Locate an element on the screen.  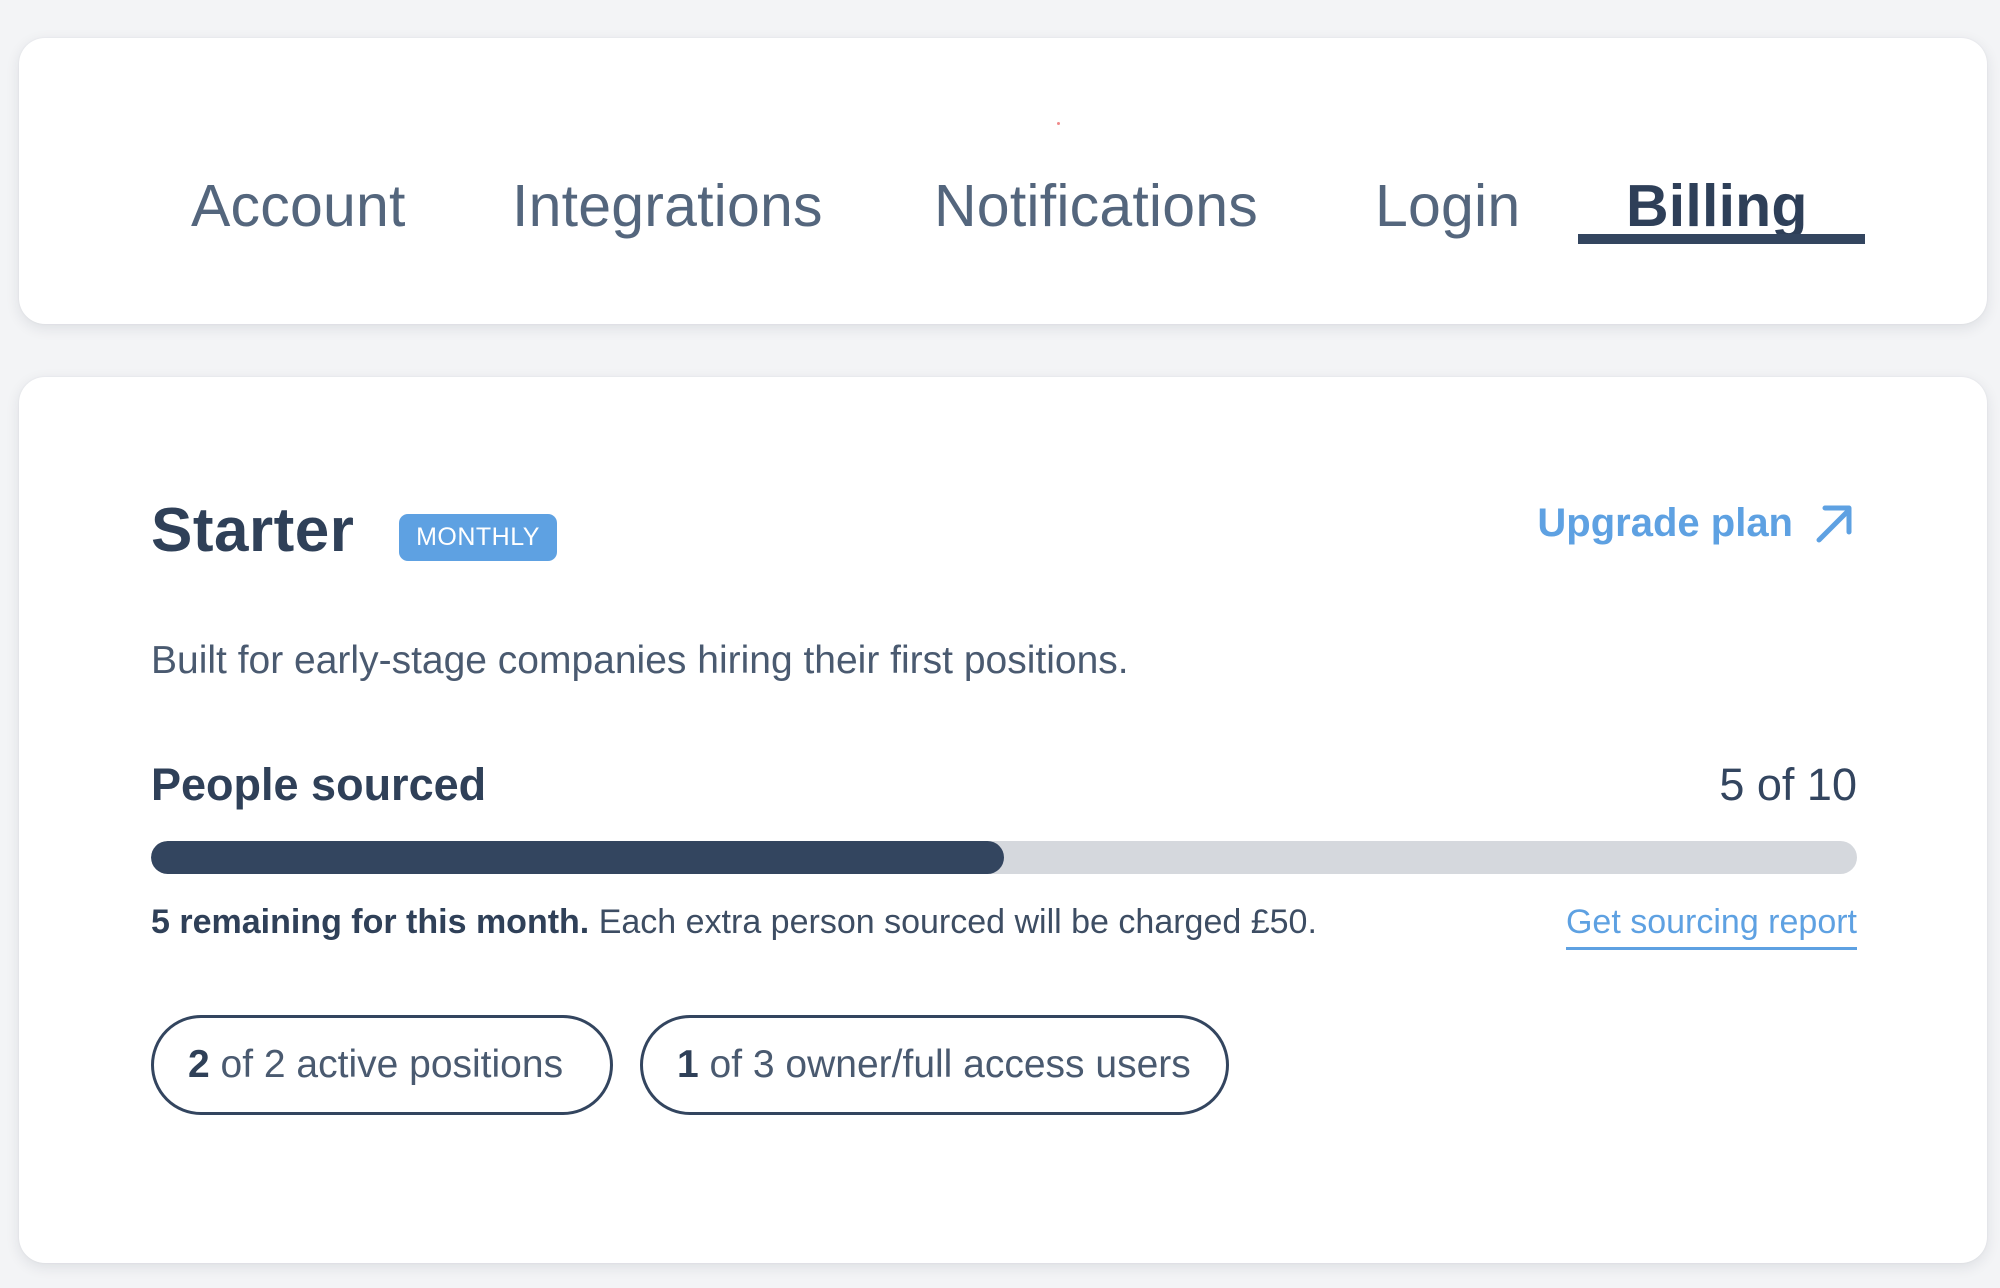
full-access-users-pill: 1 of 3 owner/full access users is located at coordinates (934, 1065).